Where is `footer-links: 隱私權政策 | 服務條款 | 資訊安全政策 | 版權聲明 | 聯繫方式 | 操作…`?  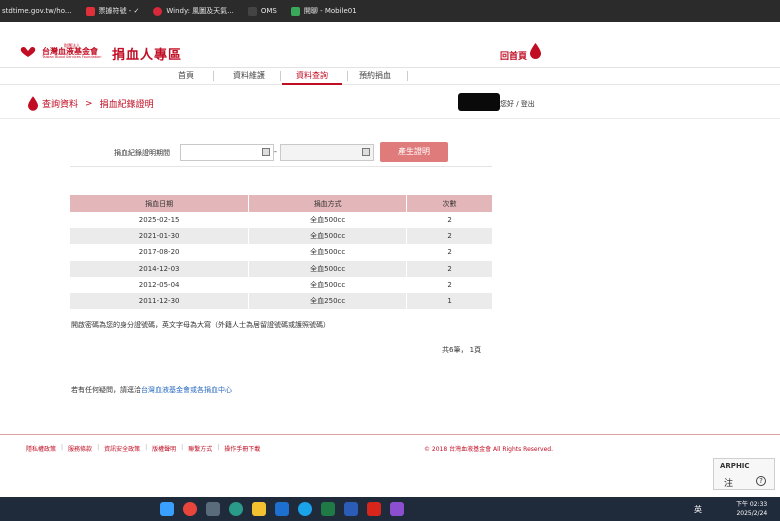 footer-links: 隱私權政策 | 服務條款 | 資訊安全政策 | 版權聲明 | 聯繫方式 | 操作… is located at coordinates (143, 448).